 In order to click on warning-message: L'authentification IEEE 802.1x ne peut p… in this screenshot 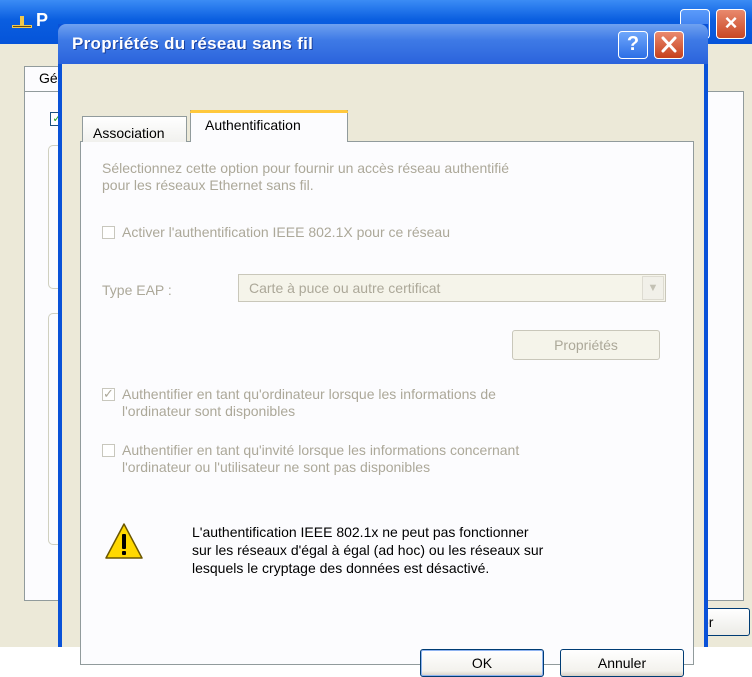, I will do `click(427, 550)`.